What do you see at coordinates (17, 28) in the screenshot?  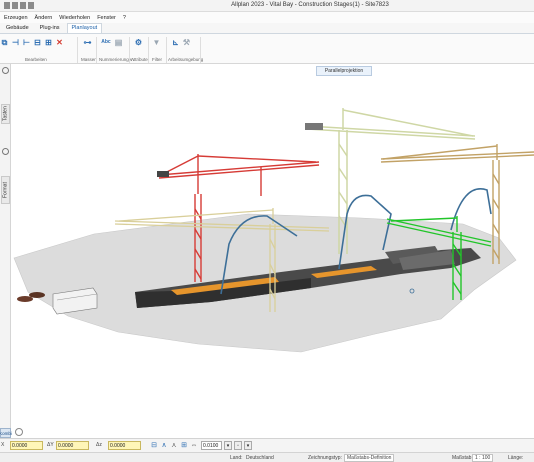 I see `tab-gebaeude: Gebäude` at bounding box center [17, 28].